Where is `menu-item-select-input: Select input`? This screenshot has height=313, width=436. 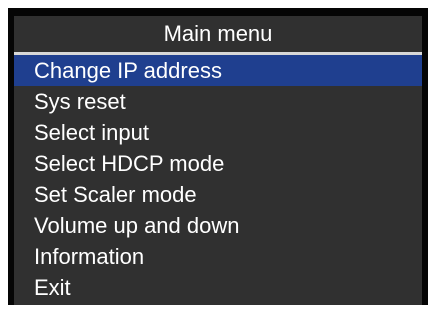
menu-item-select-input: Select input is located at coordinates (218, 132).